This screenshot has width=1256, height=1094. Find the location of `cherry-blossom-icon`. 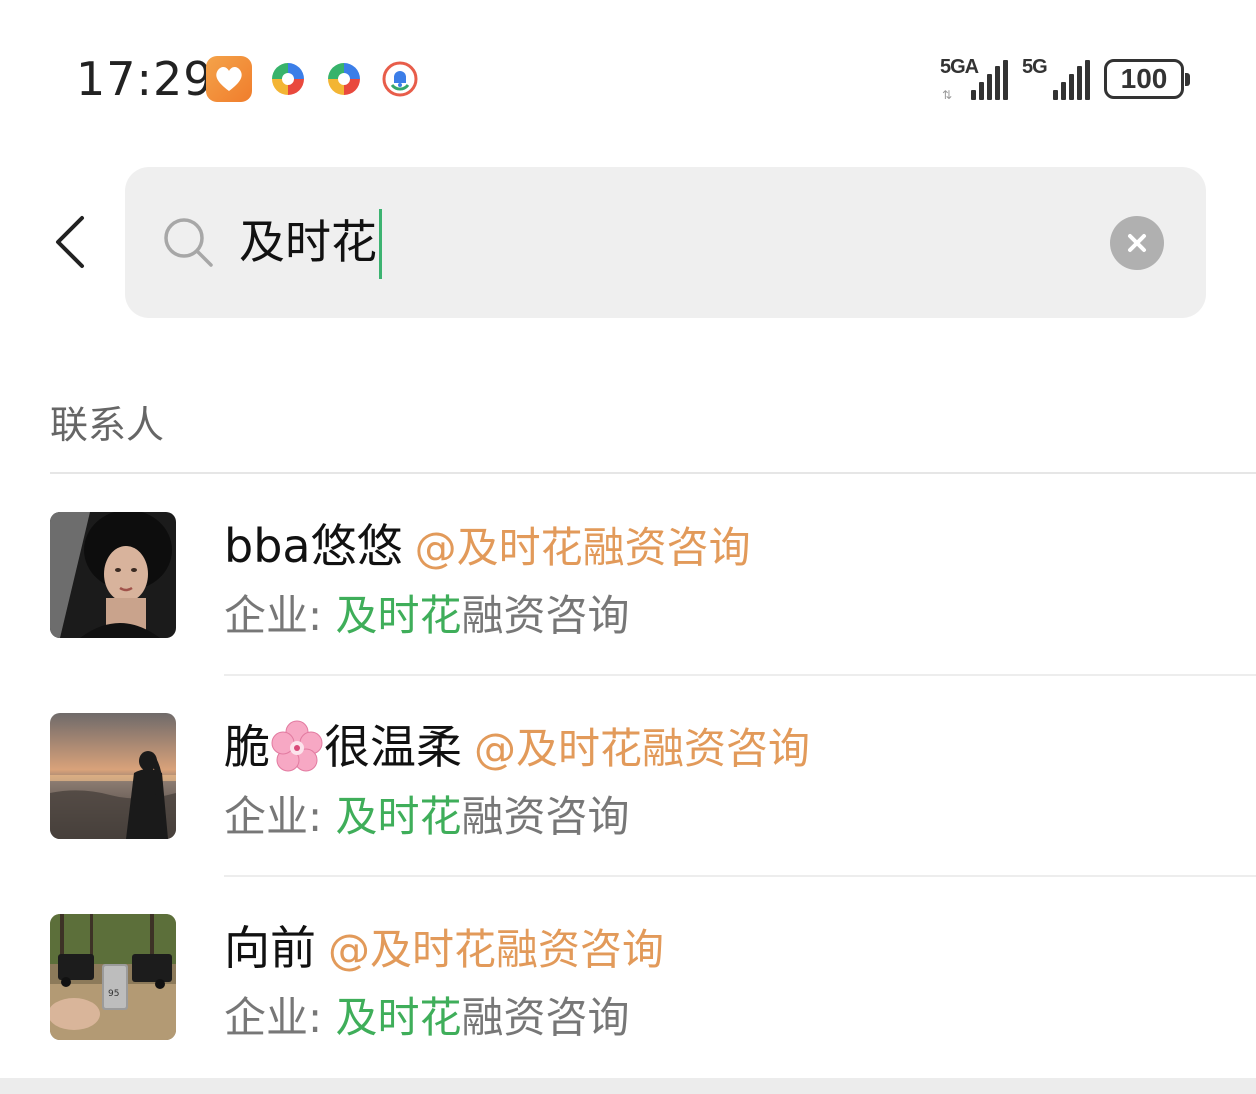

cherry-blossom-icon is located at coordinates (297, 745).